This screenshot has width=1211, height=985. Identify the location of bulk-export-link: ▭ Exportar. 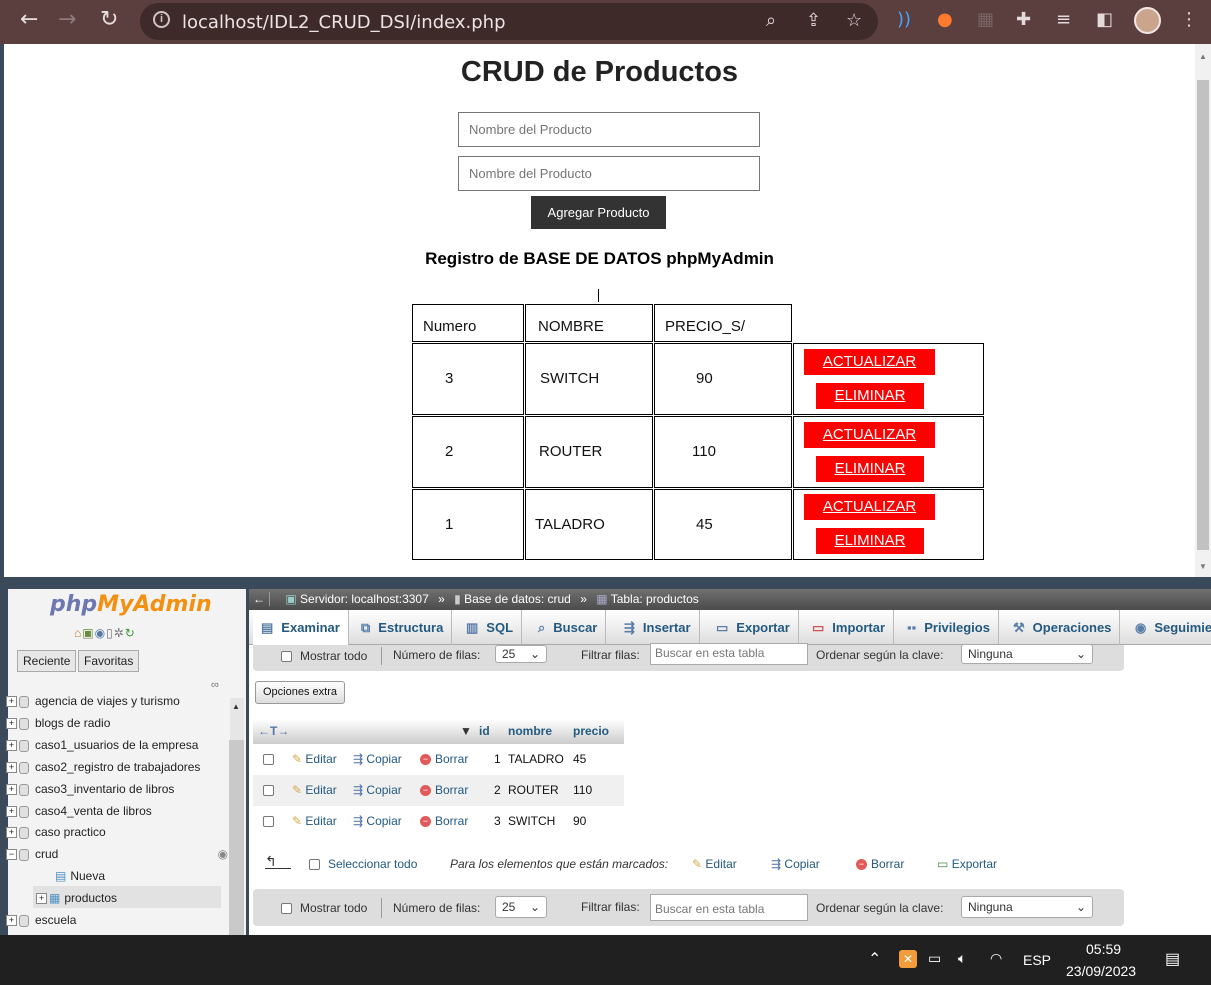
(967, 864).